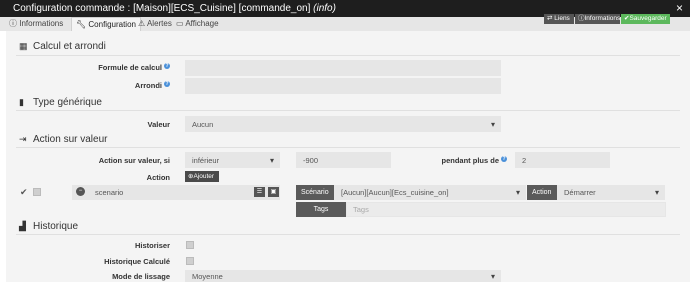 The height and width of the screenshot is (282, 690). Describe the element at coordinates (159, 23) in the screenshot. I see `tab-label: Alertes` at that location.